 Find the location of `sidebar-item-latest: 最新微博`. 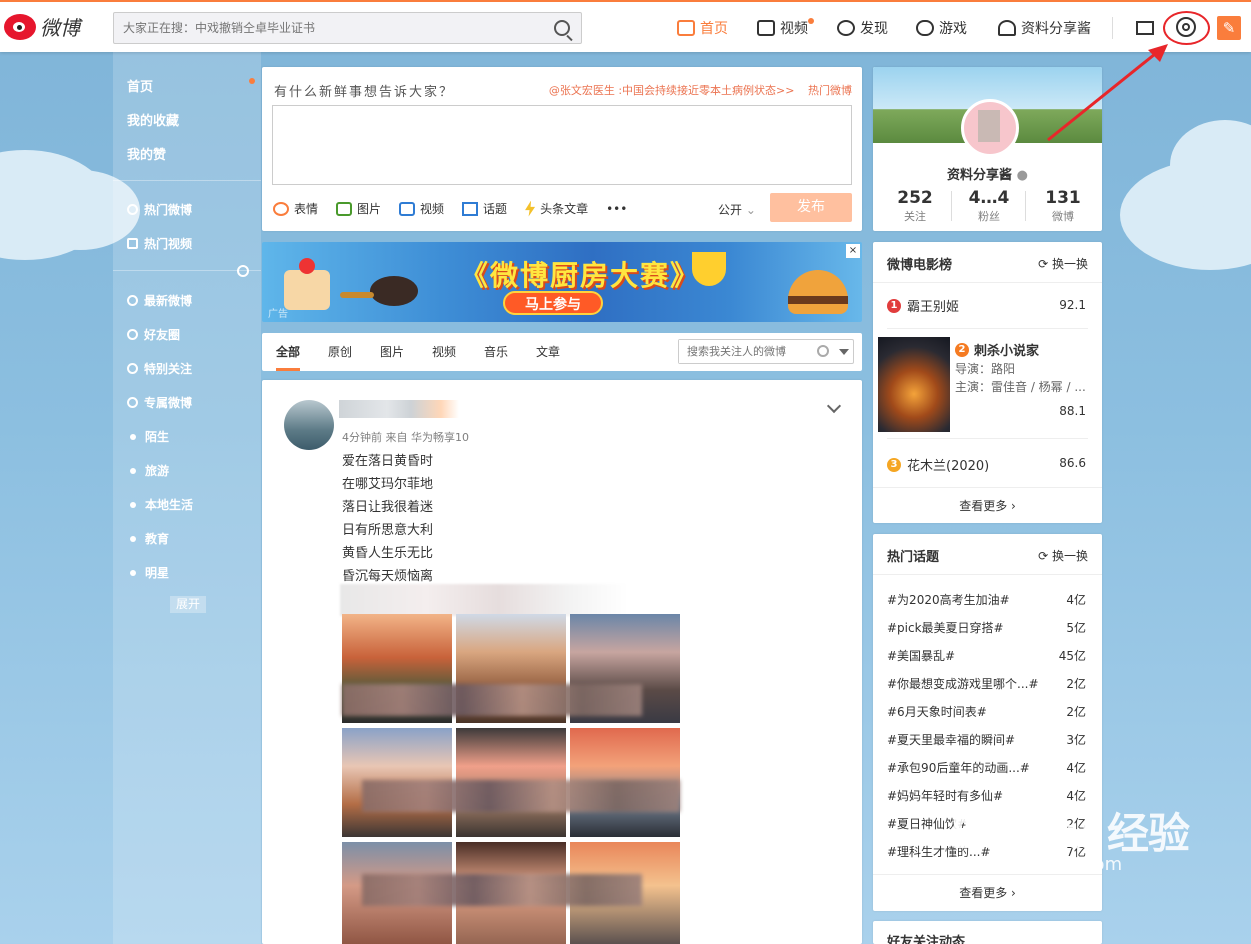

sidebar-item-latest: 最新微博 is located at coordinates (159, 300).